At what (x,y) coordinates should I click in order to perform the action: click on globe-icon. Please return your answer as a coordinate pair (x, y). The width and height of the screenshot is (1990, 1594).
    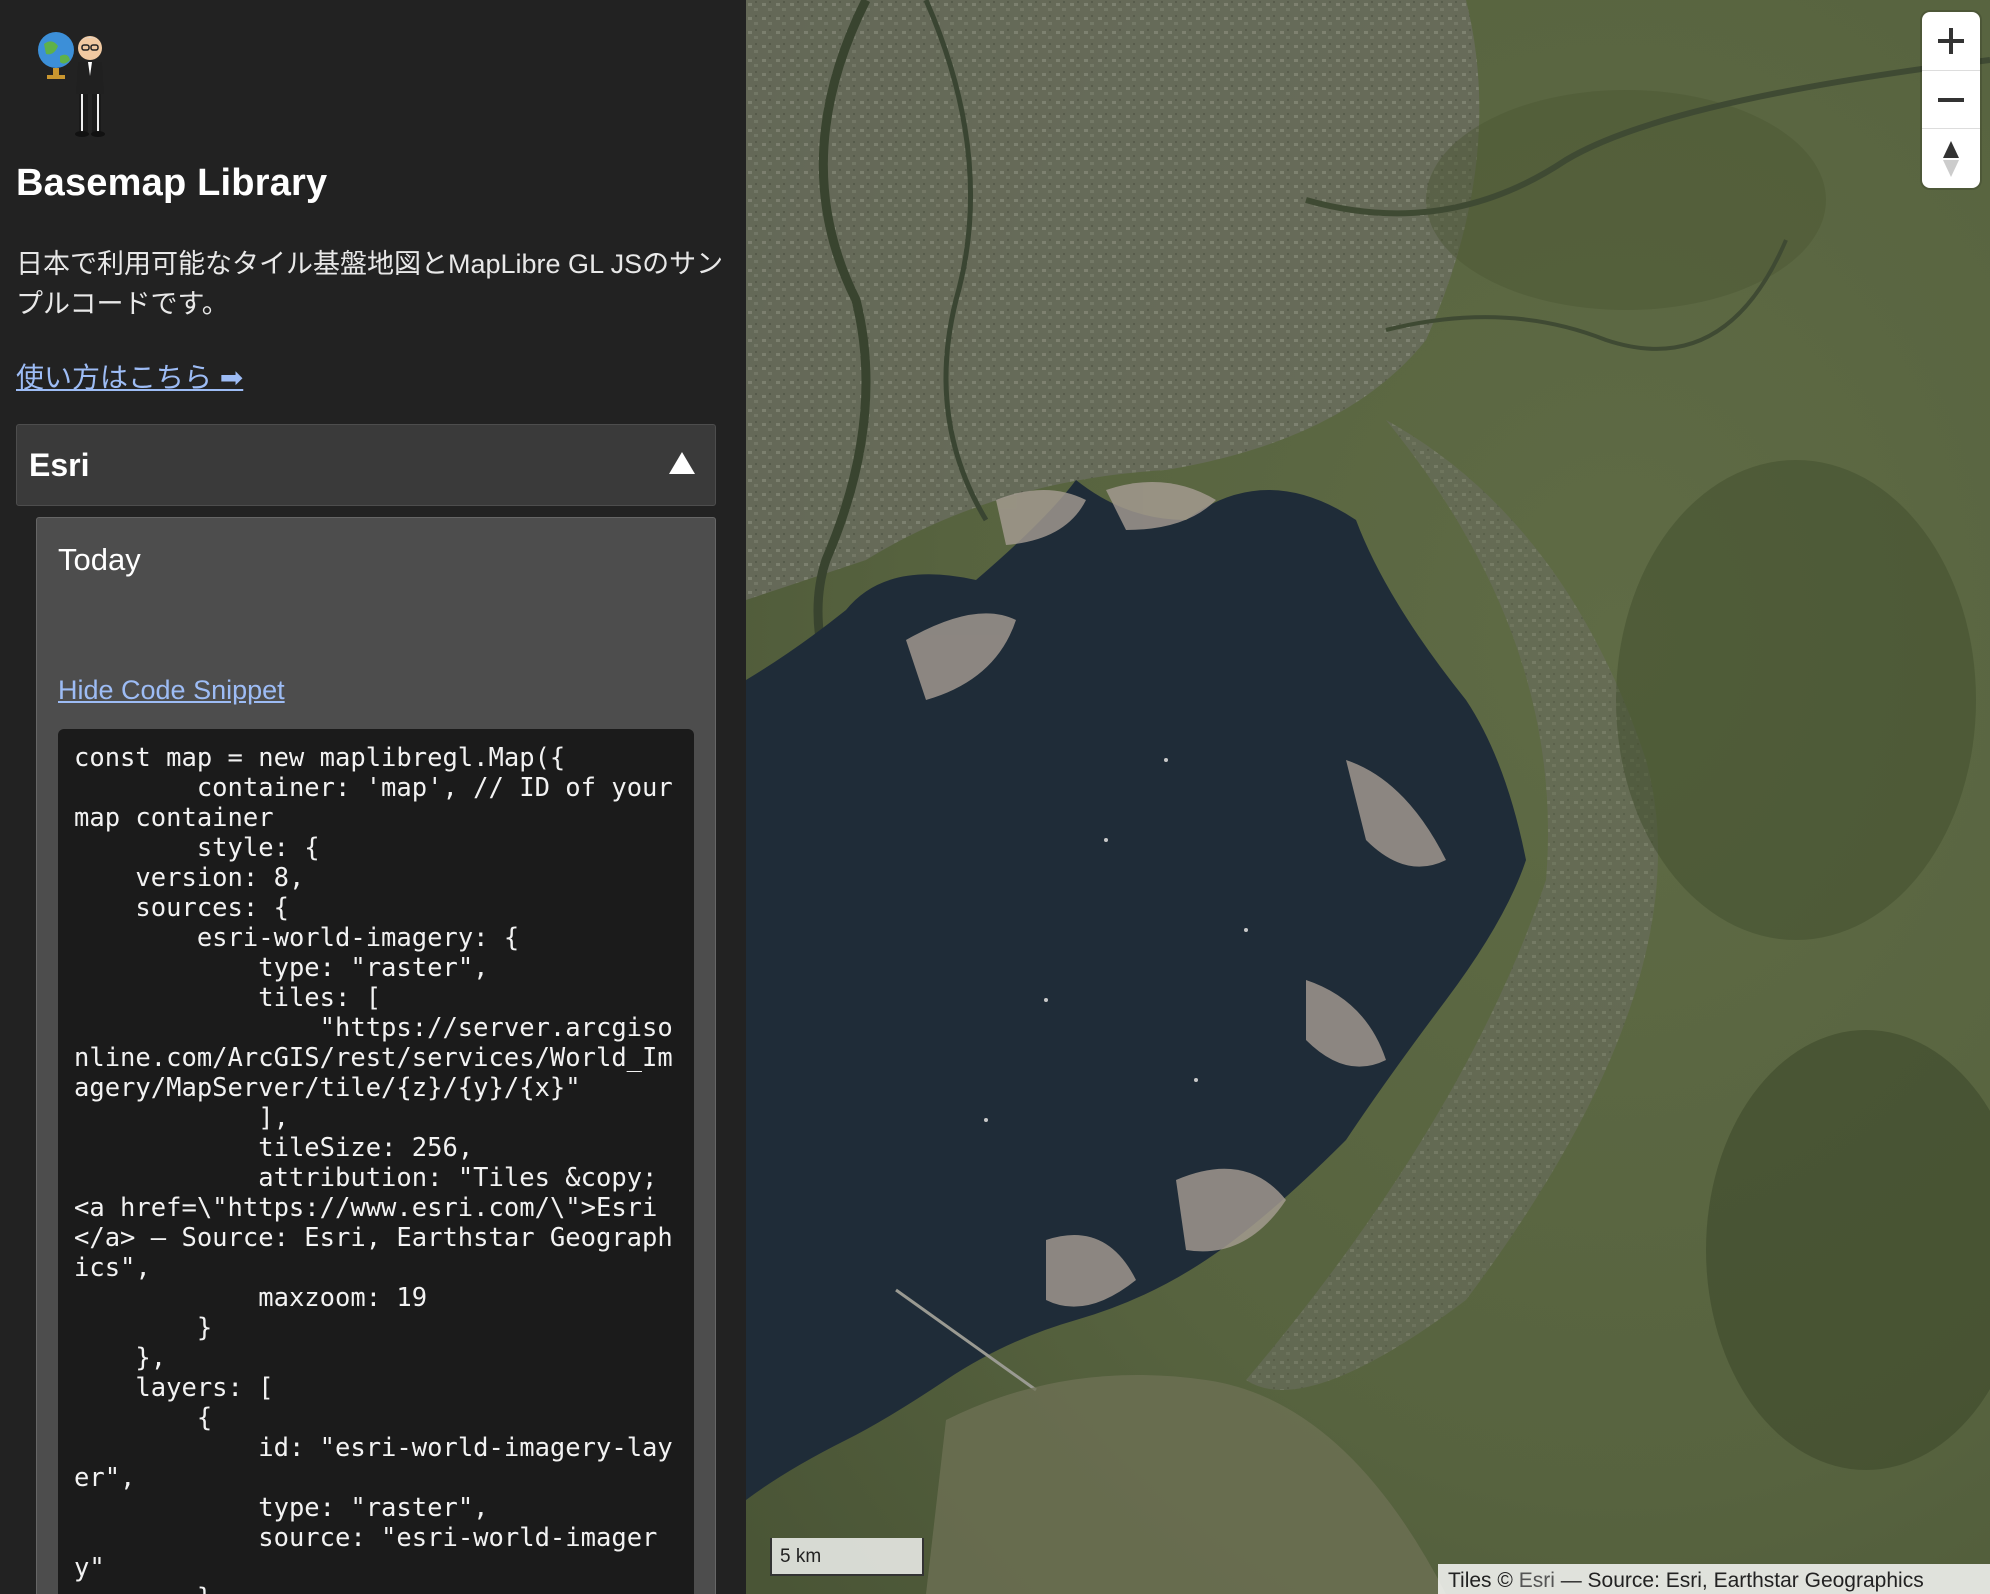
    Looking at the image, I should click on (56, 55).